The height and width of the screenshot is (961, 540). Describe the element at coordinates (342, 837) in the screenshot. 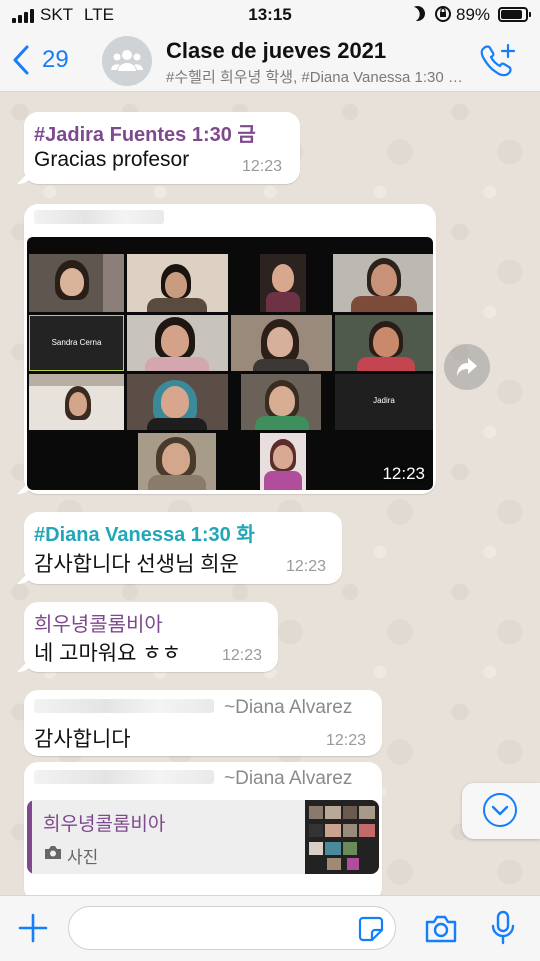

I see `quote-thumbnail` at that location.